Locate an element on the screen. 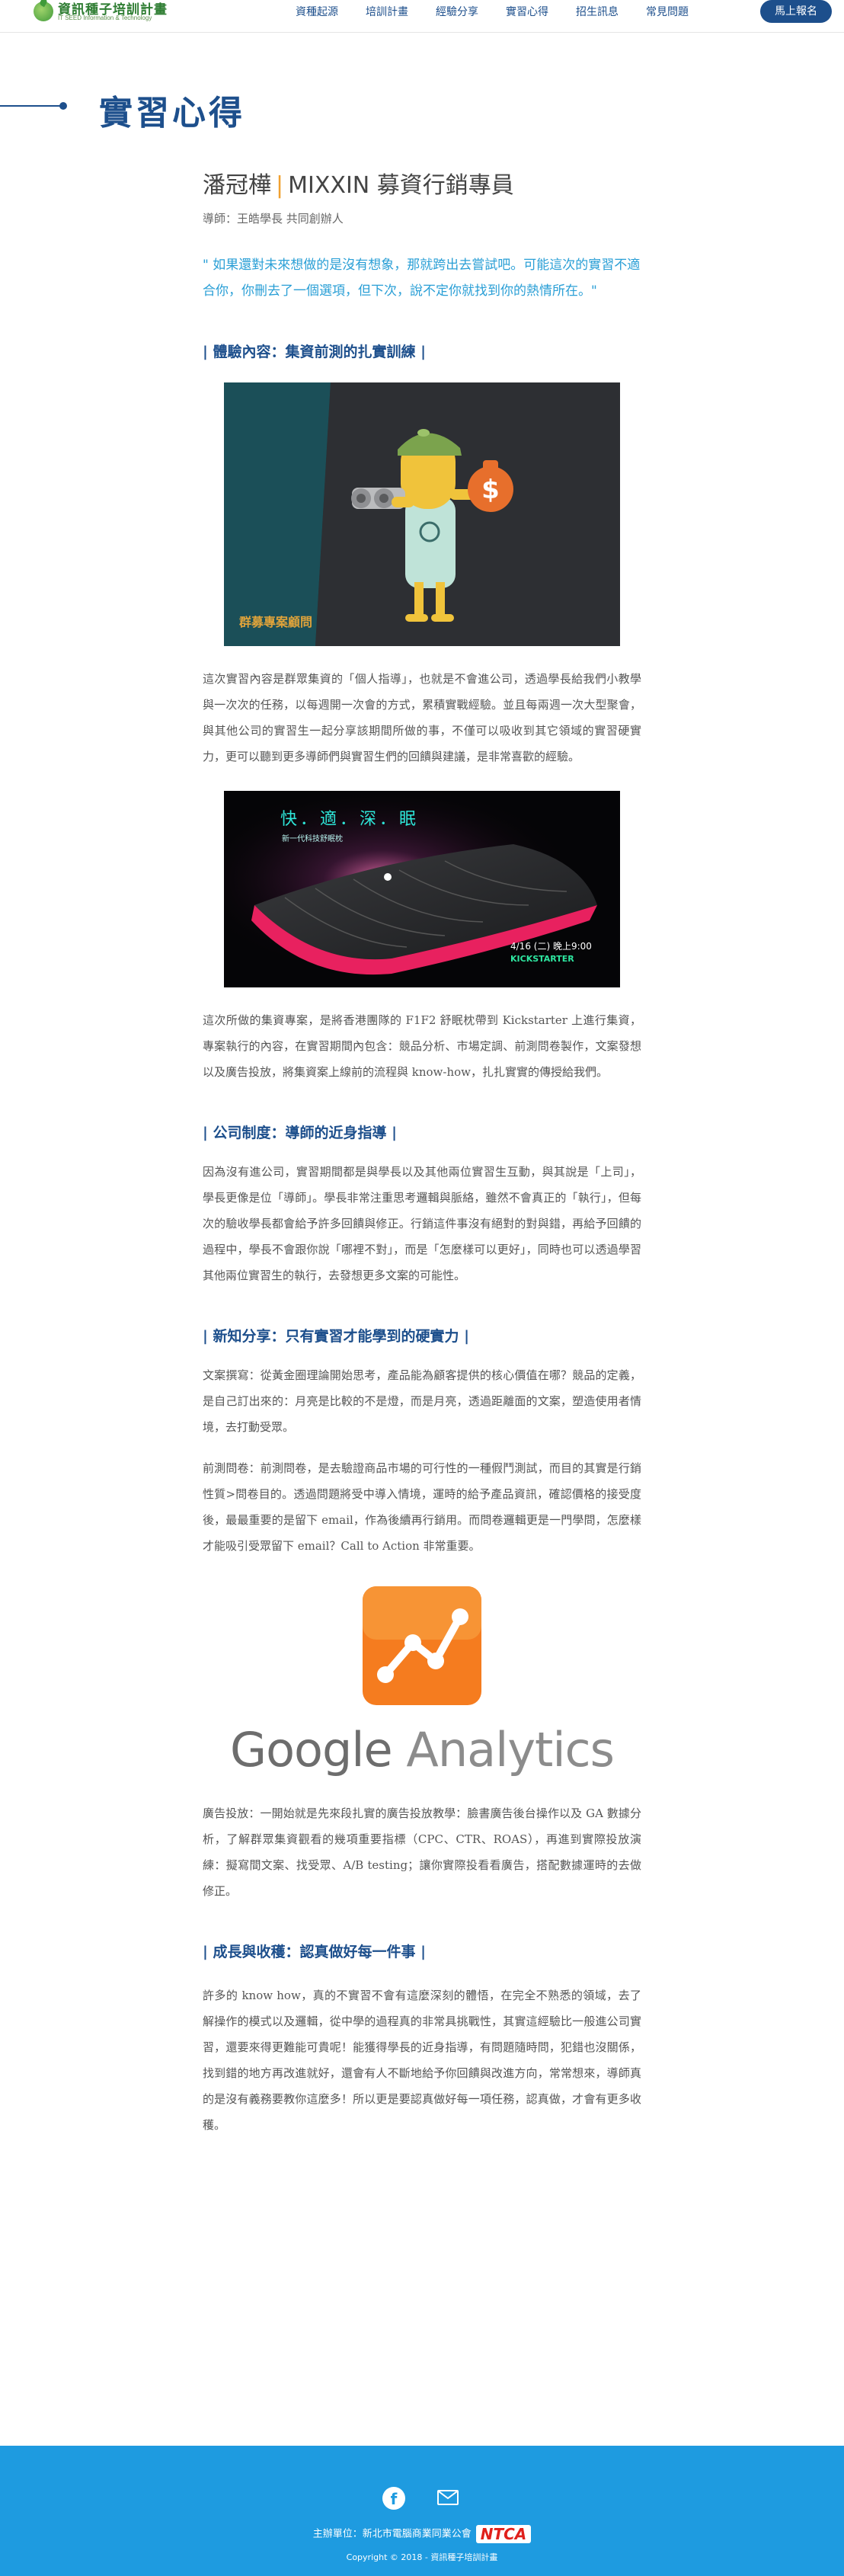 This screenshot has height=2576, width=844. pillow-headline: 快．適．深．眠 is located at coordinates (349, 819).